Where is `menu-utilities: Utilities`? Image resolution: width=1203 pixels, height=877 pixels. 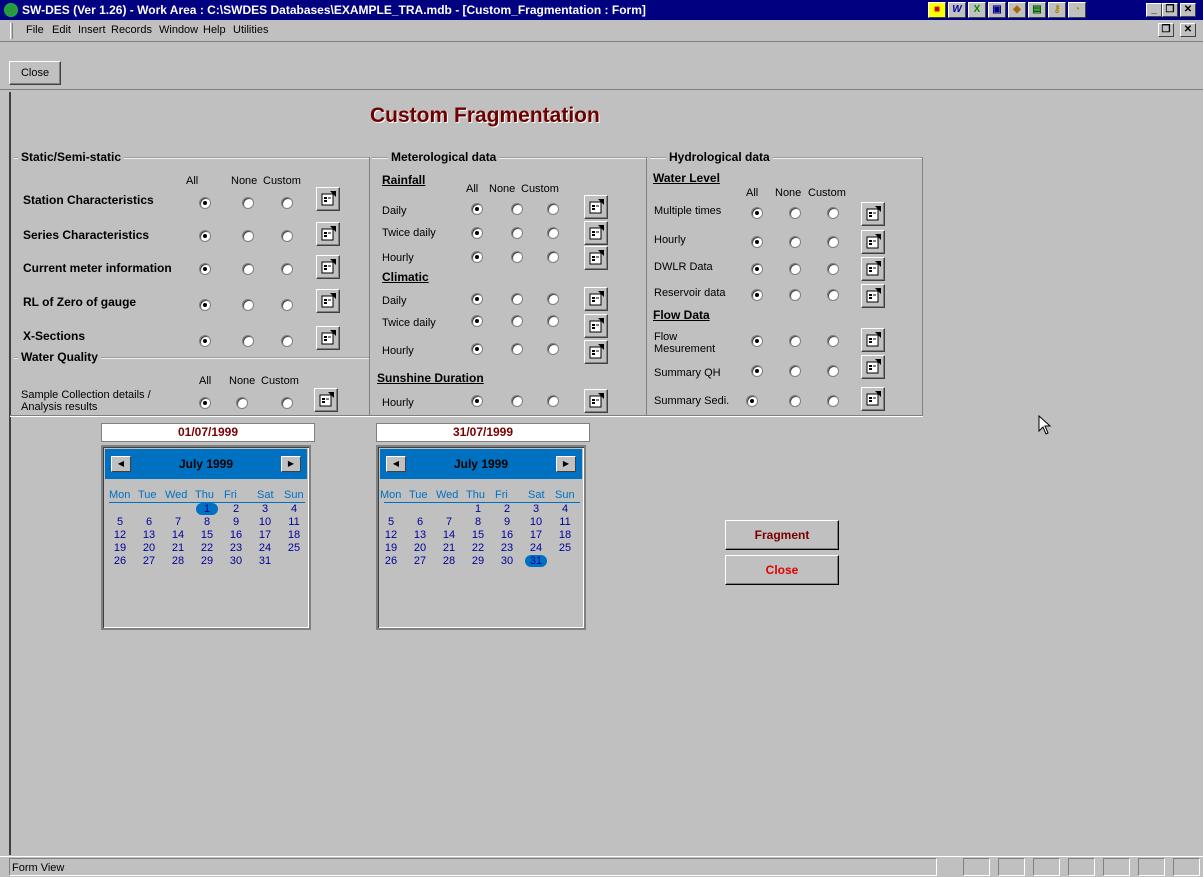 menu-utilities: Utilities is located at coordinates (250, 30).